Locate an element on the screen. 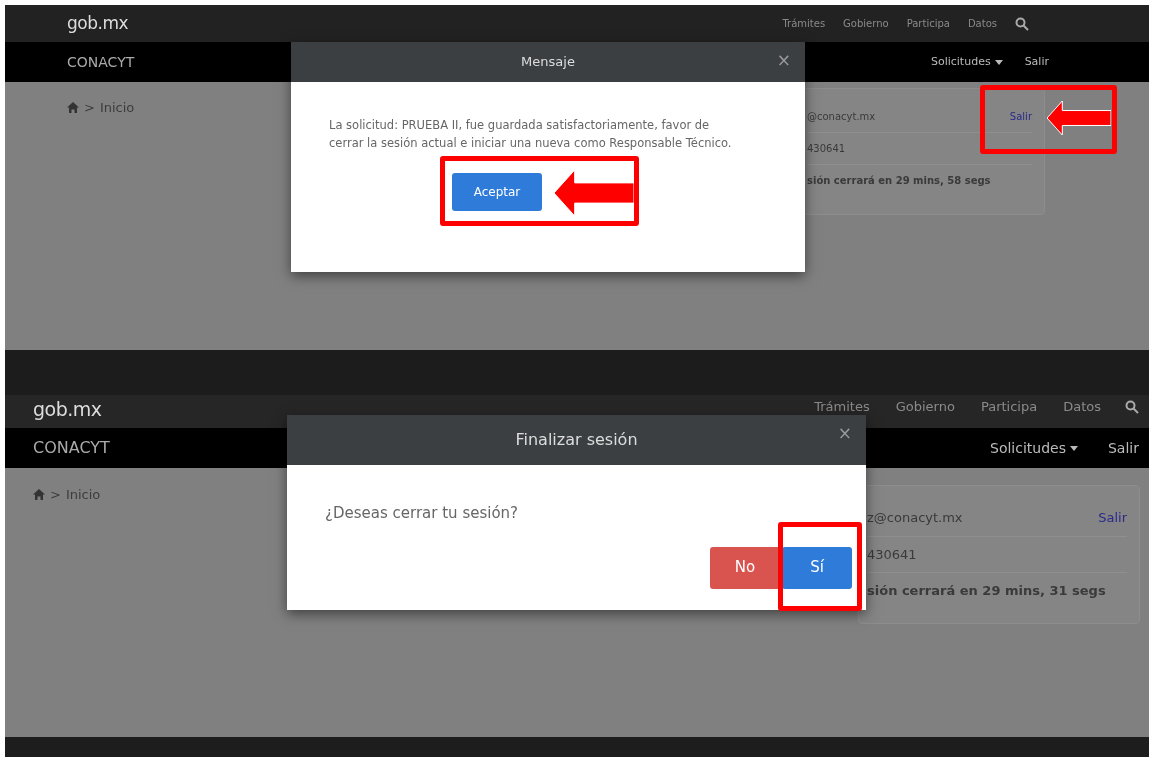 This screenshot has width=1149, height=757. cancel-button: No is located at coordinates (745, 567).